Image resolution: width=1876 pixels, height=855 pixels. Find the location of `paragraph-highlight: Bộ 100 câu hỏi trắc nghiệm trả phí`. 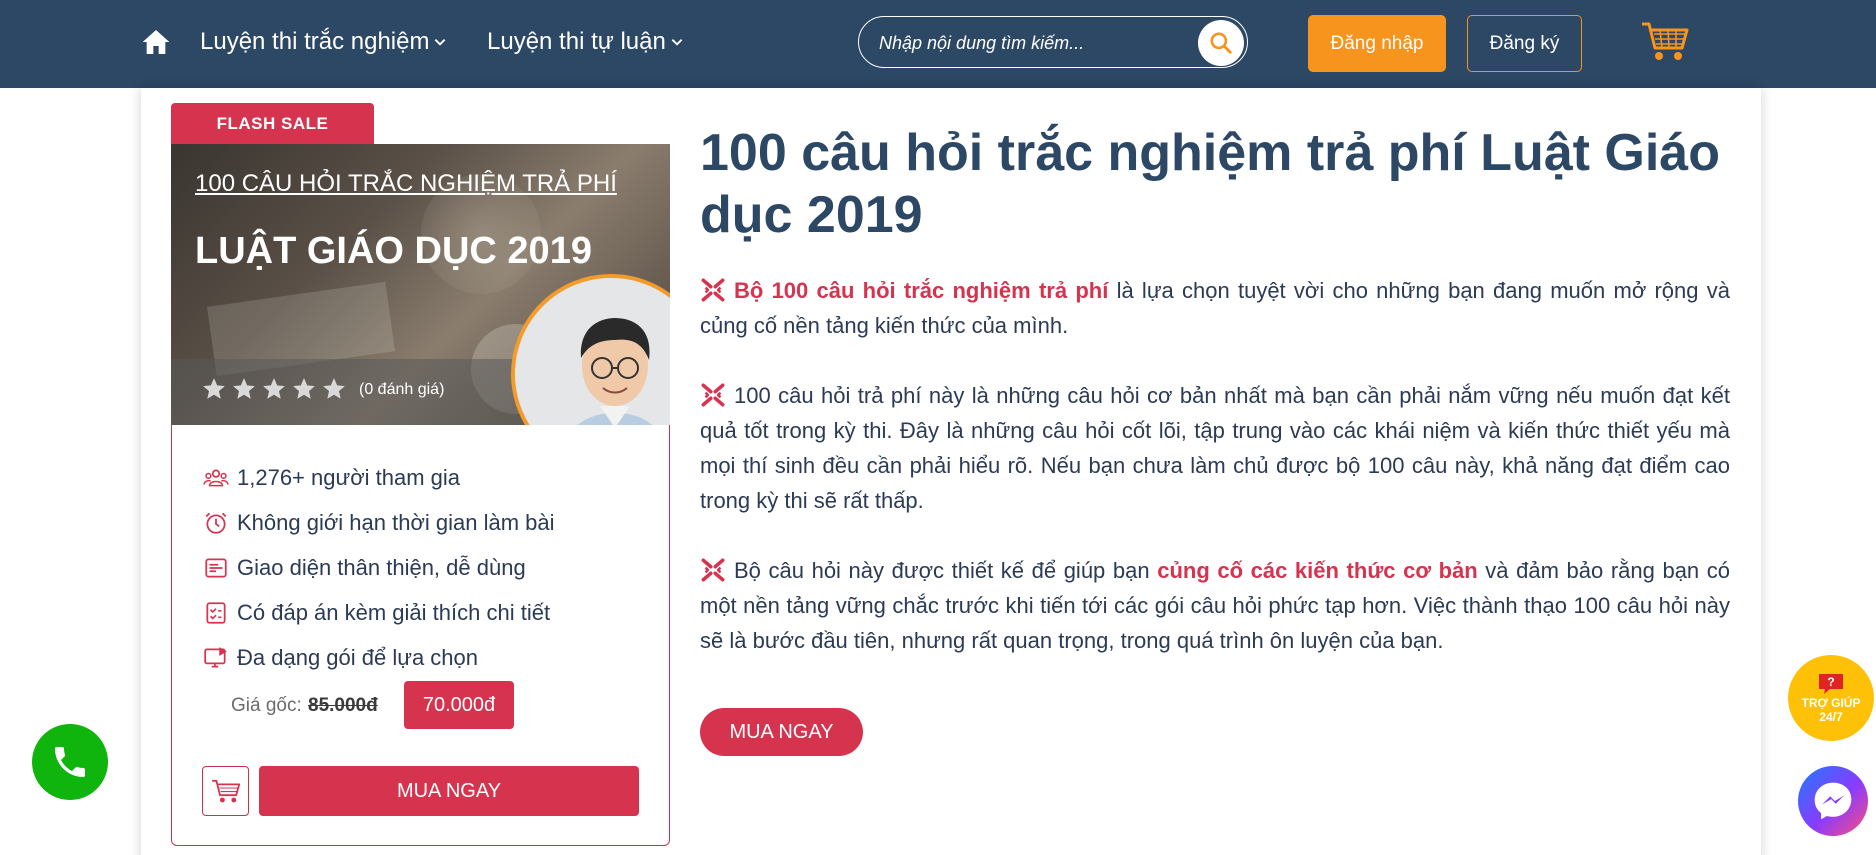

paragraph-highlight: Bộ 100 câu hỏi trắc nghiệm trả phí is located at coordinates (921, 290).